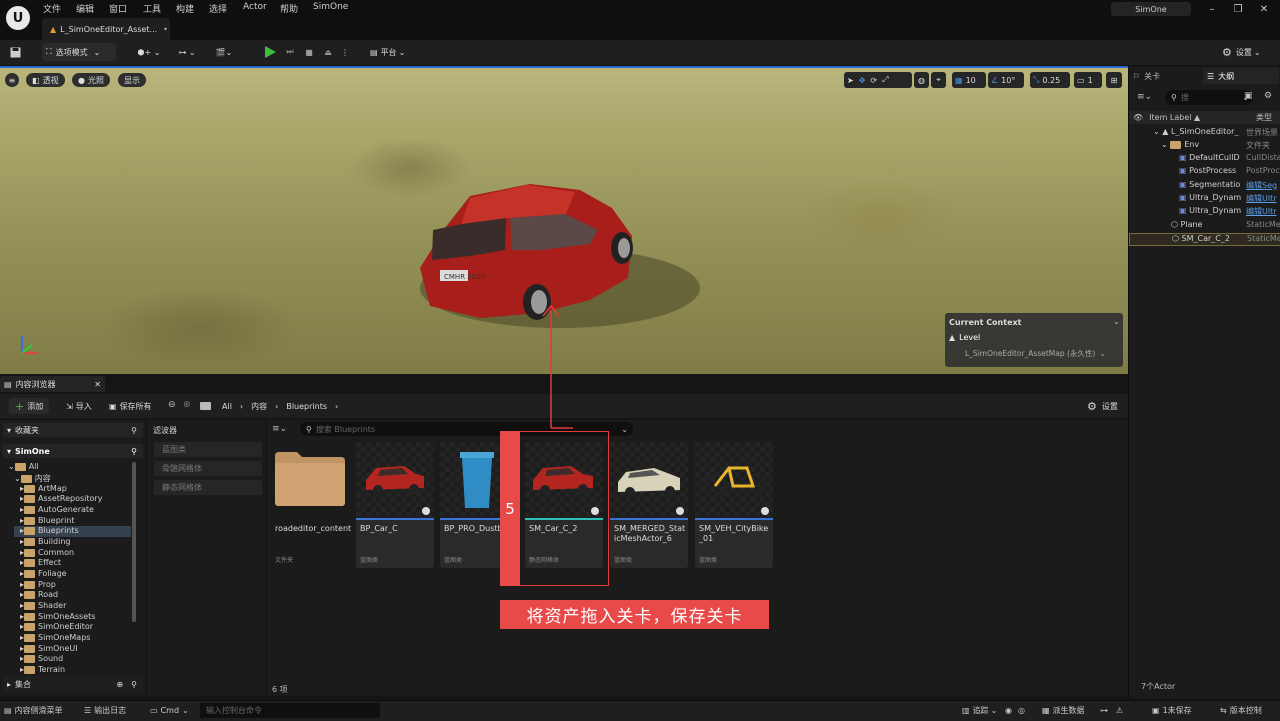 This screenshot has width=1280, height=721. What do you see at coordinates (850, 80) in the screenshot?
I see `select-arrow-icon: ➤` at bounding box center [850, 80].